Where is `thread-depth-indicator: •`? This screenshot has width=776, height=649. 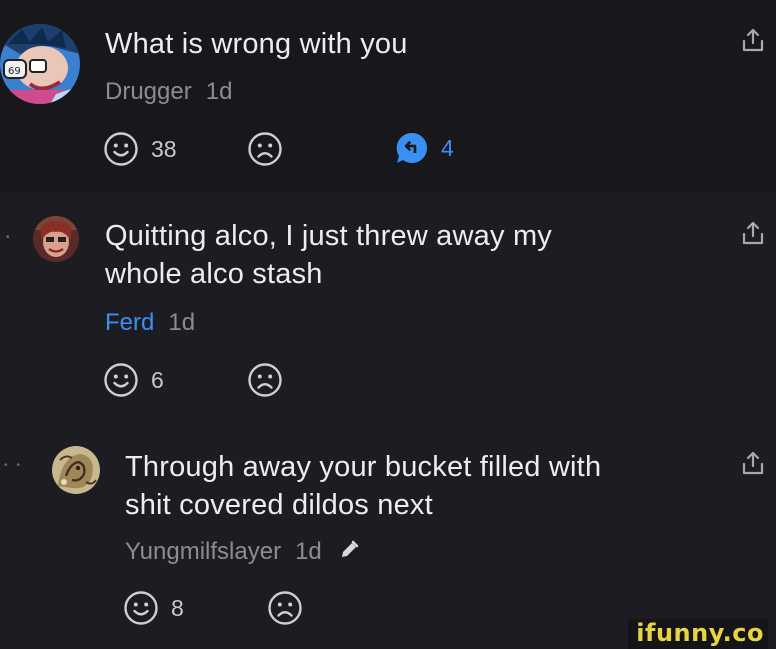 thread-depth-indicator: • is located at coordinates (12, 237).